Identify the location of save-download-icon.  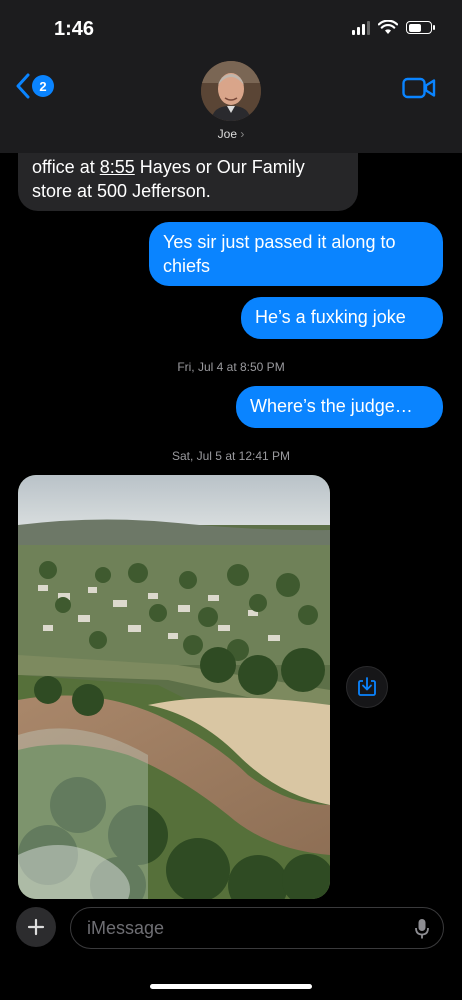
(367, 686).